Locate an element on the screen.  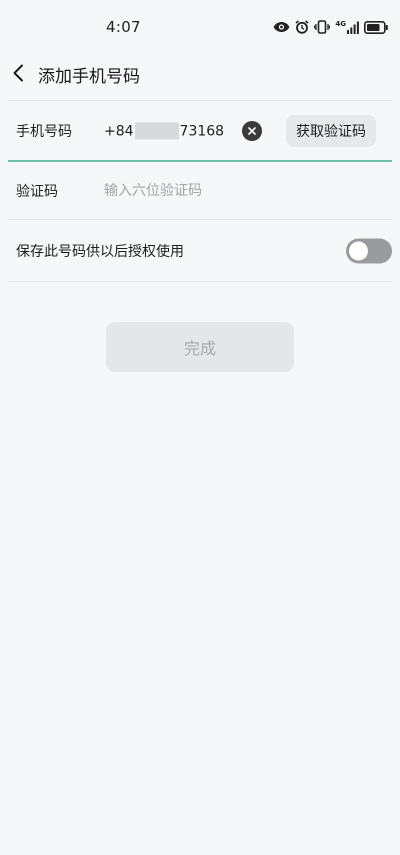
status-bar: 4:07 4G is located at coordinates (200, 27).